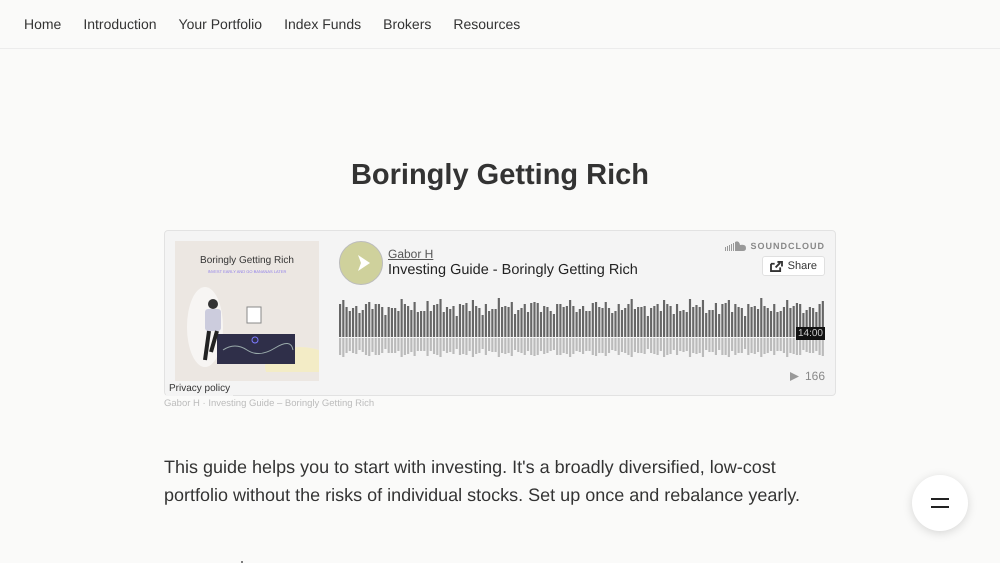  I want to click on play-count: 166, so click(814, 376).